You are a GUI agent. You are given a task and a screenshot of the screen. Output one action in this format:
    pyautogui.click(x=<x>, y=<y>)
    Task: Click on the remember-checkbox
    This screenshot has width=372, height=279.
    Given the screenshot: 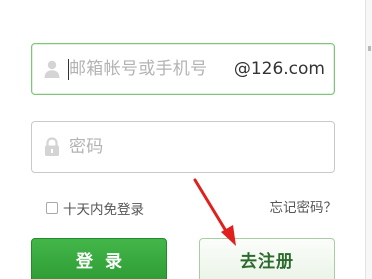 What is the action you would take?
    pyautogui.click(x=52, y=208)
    